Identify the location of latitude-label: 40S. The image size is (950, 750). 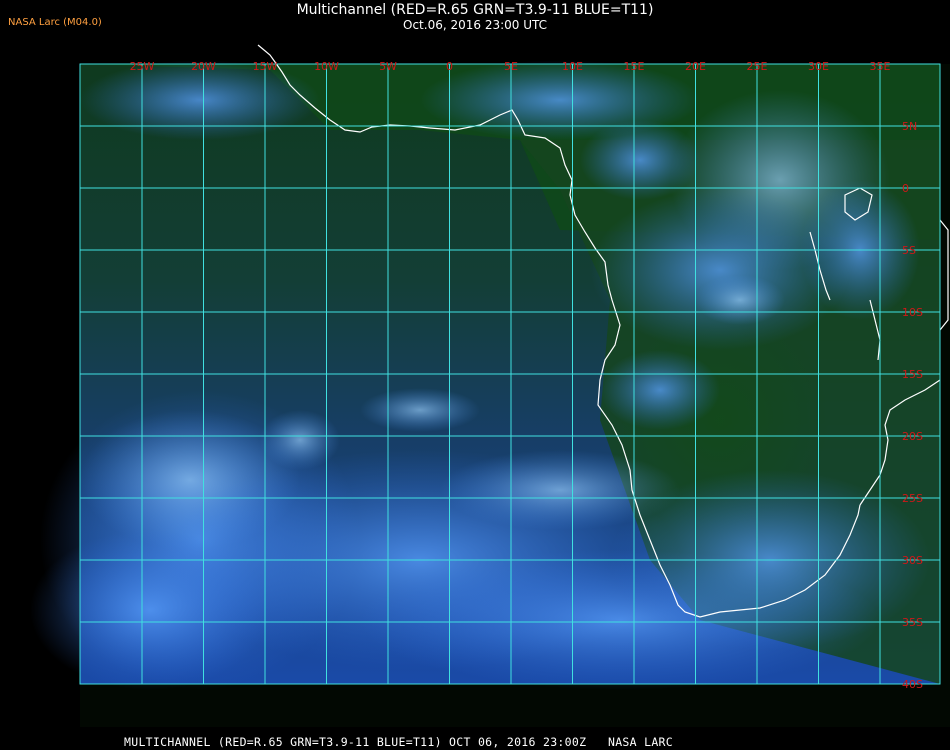
(912, 684).